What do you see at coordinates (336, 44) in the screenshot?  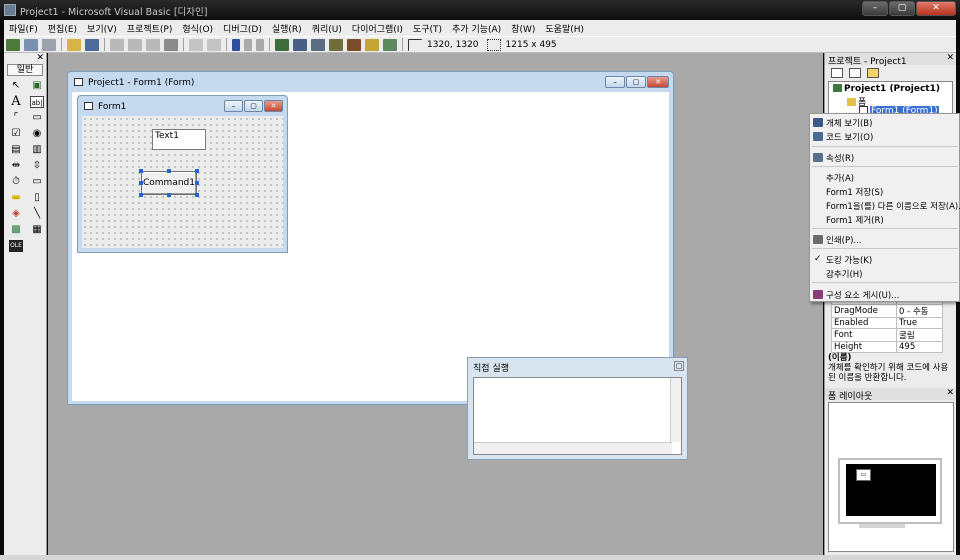 I see `object-browser-icon` at bounding box center [336, 44].